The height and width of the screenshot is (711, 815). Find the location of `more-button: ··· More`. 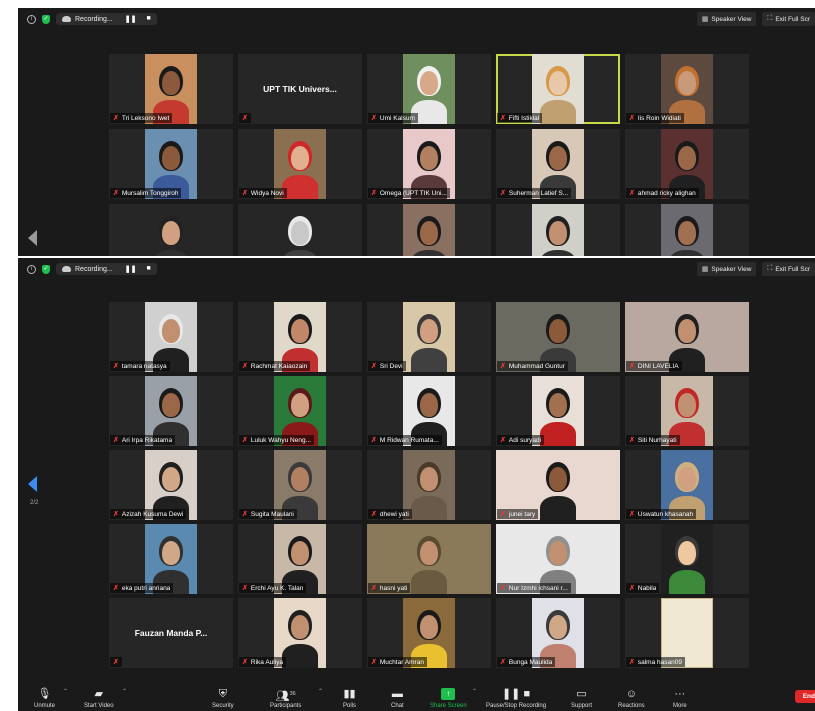

more-button: ··· More is located at coordinates (680, 698).